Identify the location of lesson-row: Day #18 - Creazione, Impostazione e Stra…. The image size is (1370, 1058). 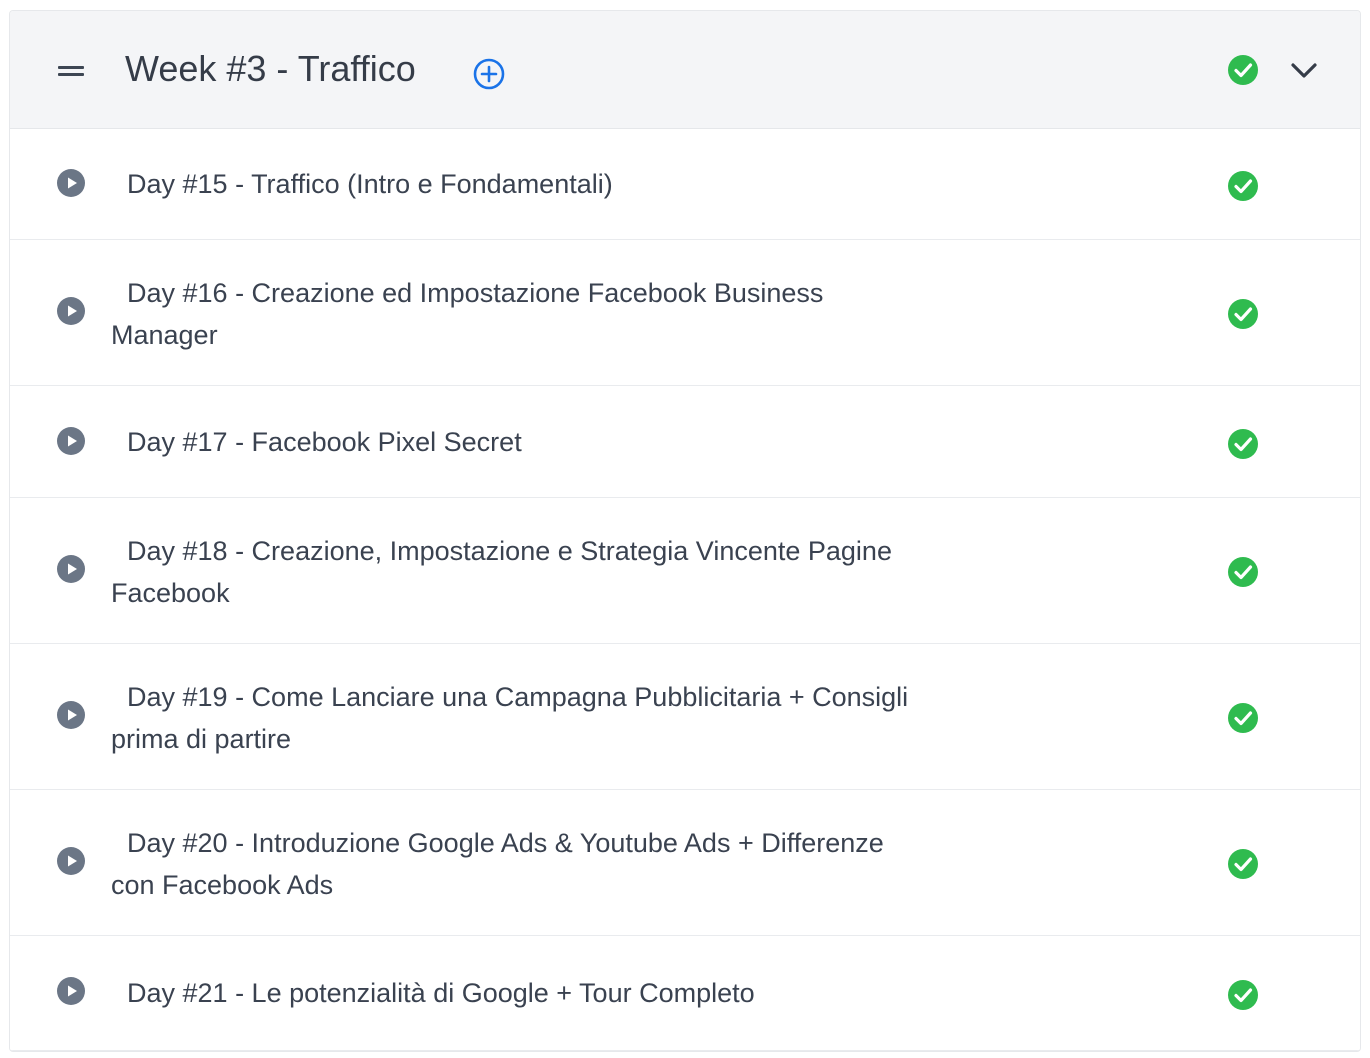
(685, 571).